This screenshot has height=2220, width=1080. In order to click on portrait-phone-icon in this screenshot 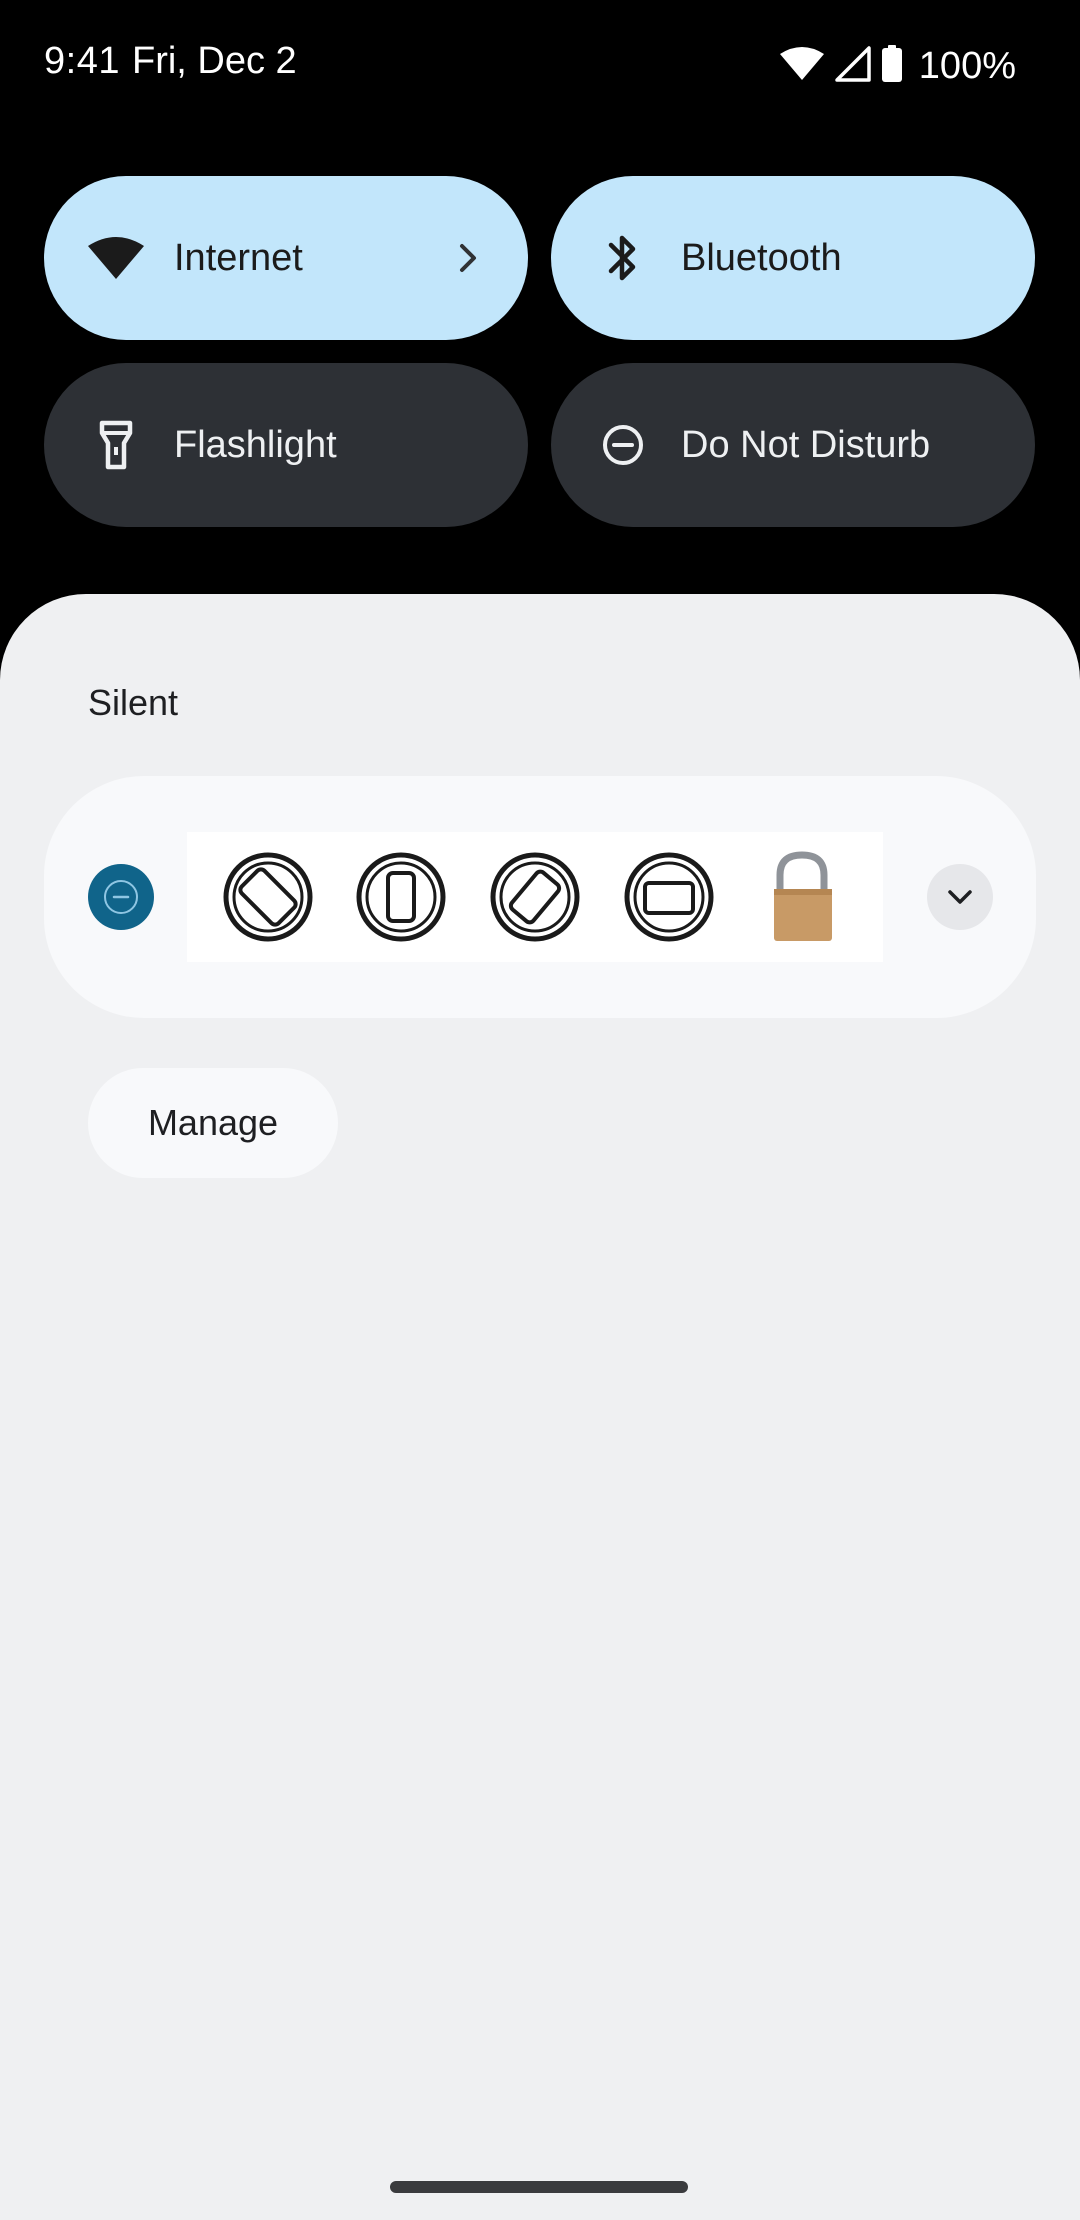, I will do `click(401, 897)`.